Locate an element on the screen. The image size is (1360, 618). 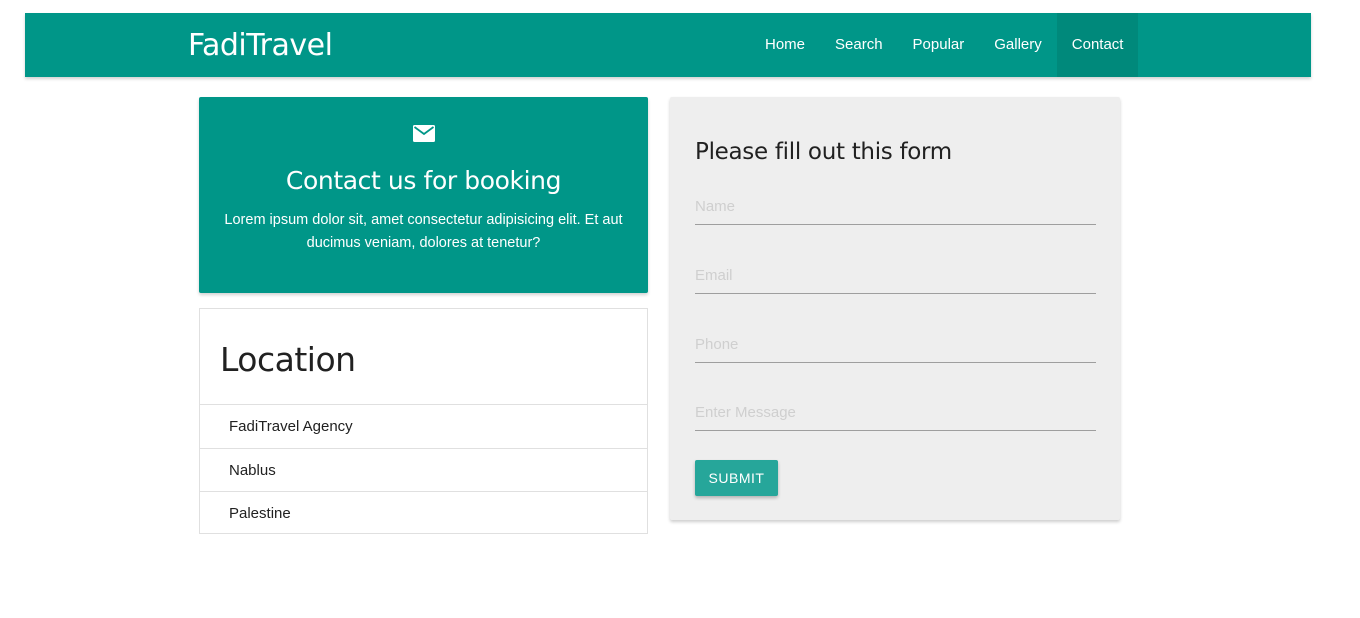
nav-link-gallery: Gallery is located at coordinates (1018, 45).